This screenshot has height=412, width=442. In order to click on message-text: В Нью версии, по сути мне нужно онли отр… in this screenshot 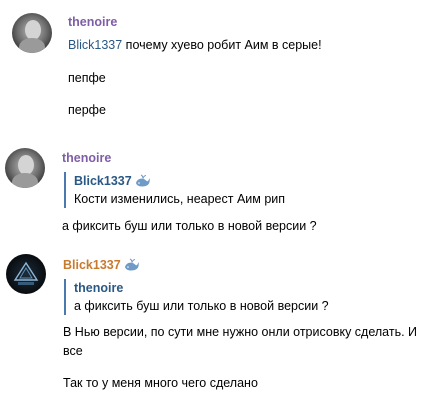, I will do `click(240, 341)`.